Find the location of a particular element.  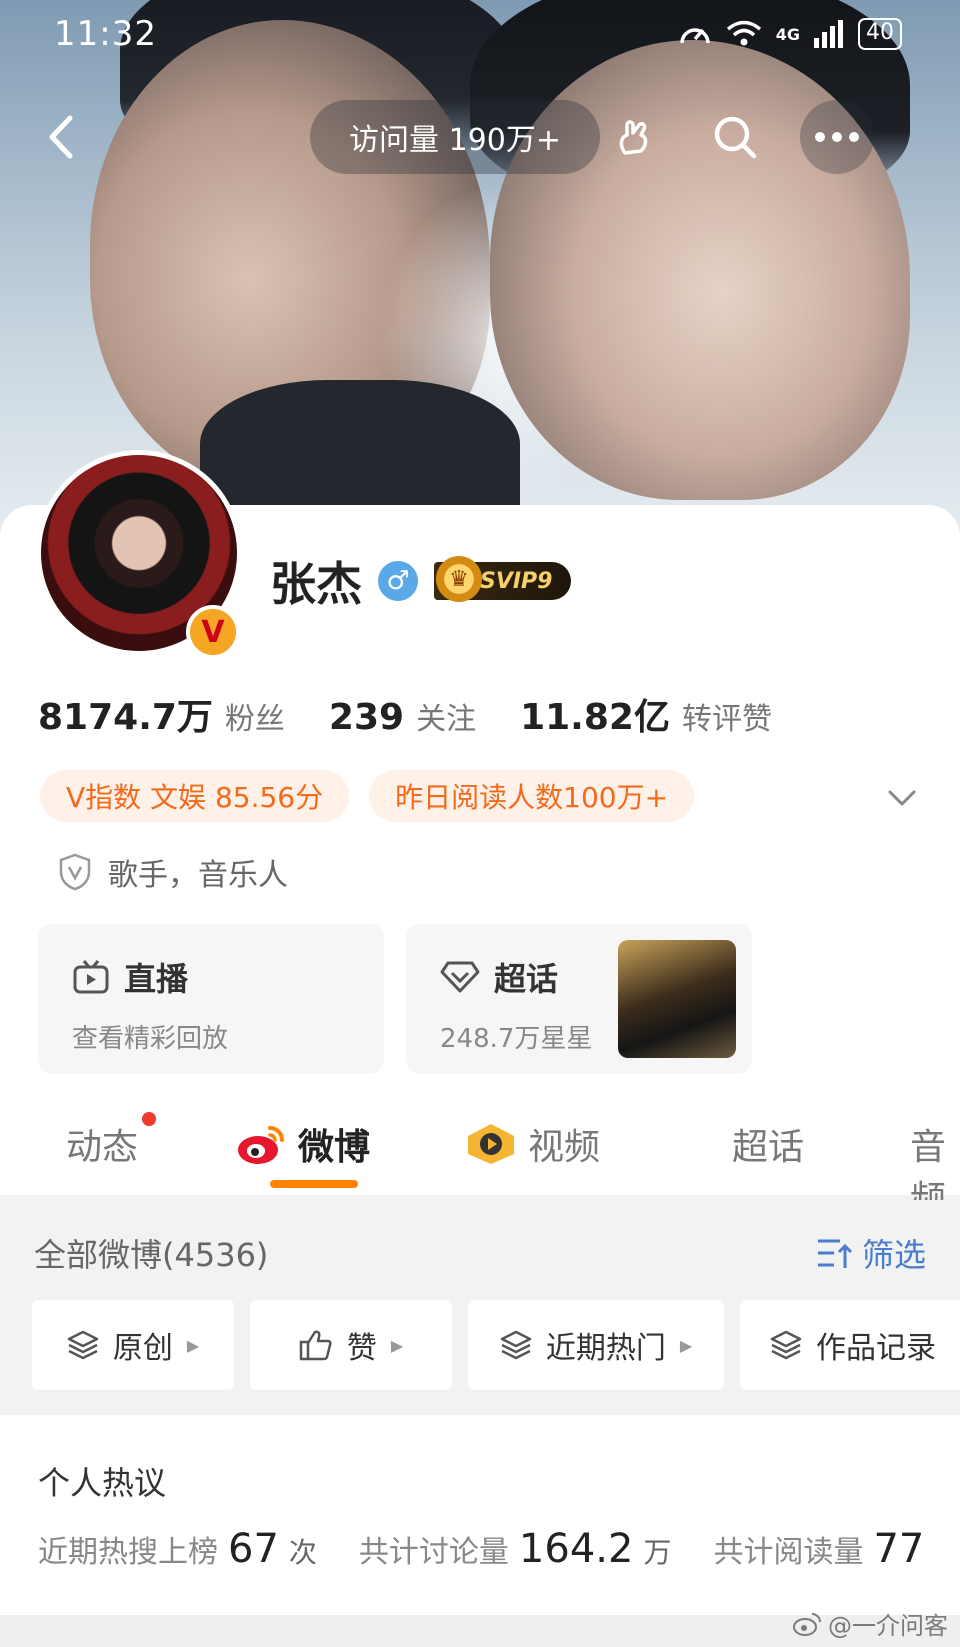

chip-label: 近期热门 is located at coordinates (605, 1348).